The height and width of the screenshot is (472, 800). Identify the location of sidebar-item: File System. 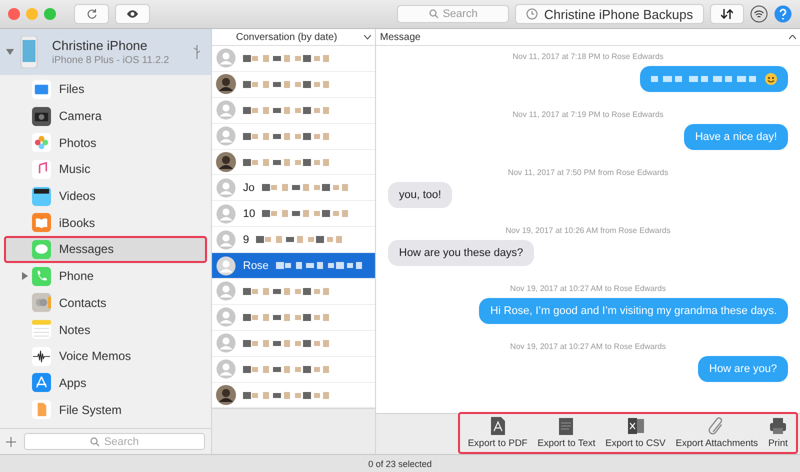
(105, 409).